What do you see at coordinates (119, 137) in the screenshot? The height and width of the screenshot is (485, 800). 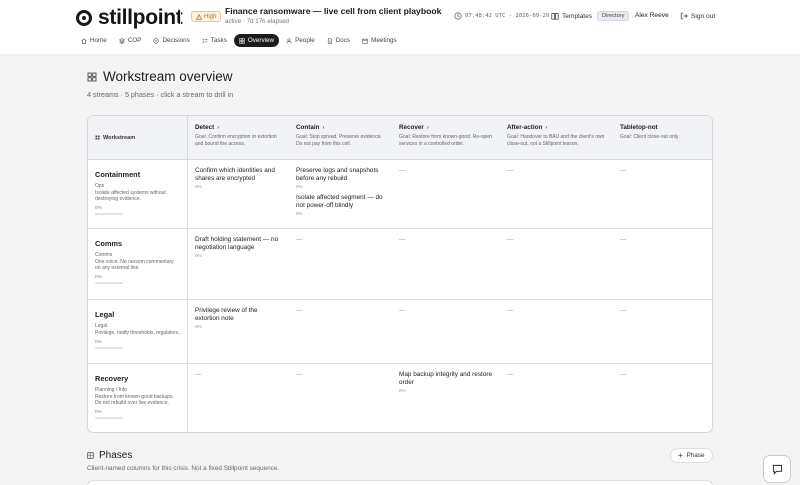 I see `workstream-header-label: Workstream` at bounding box center [119, 137].